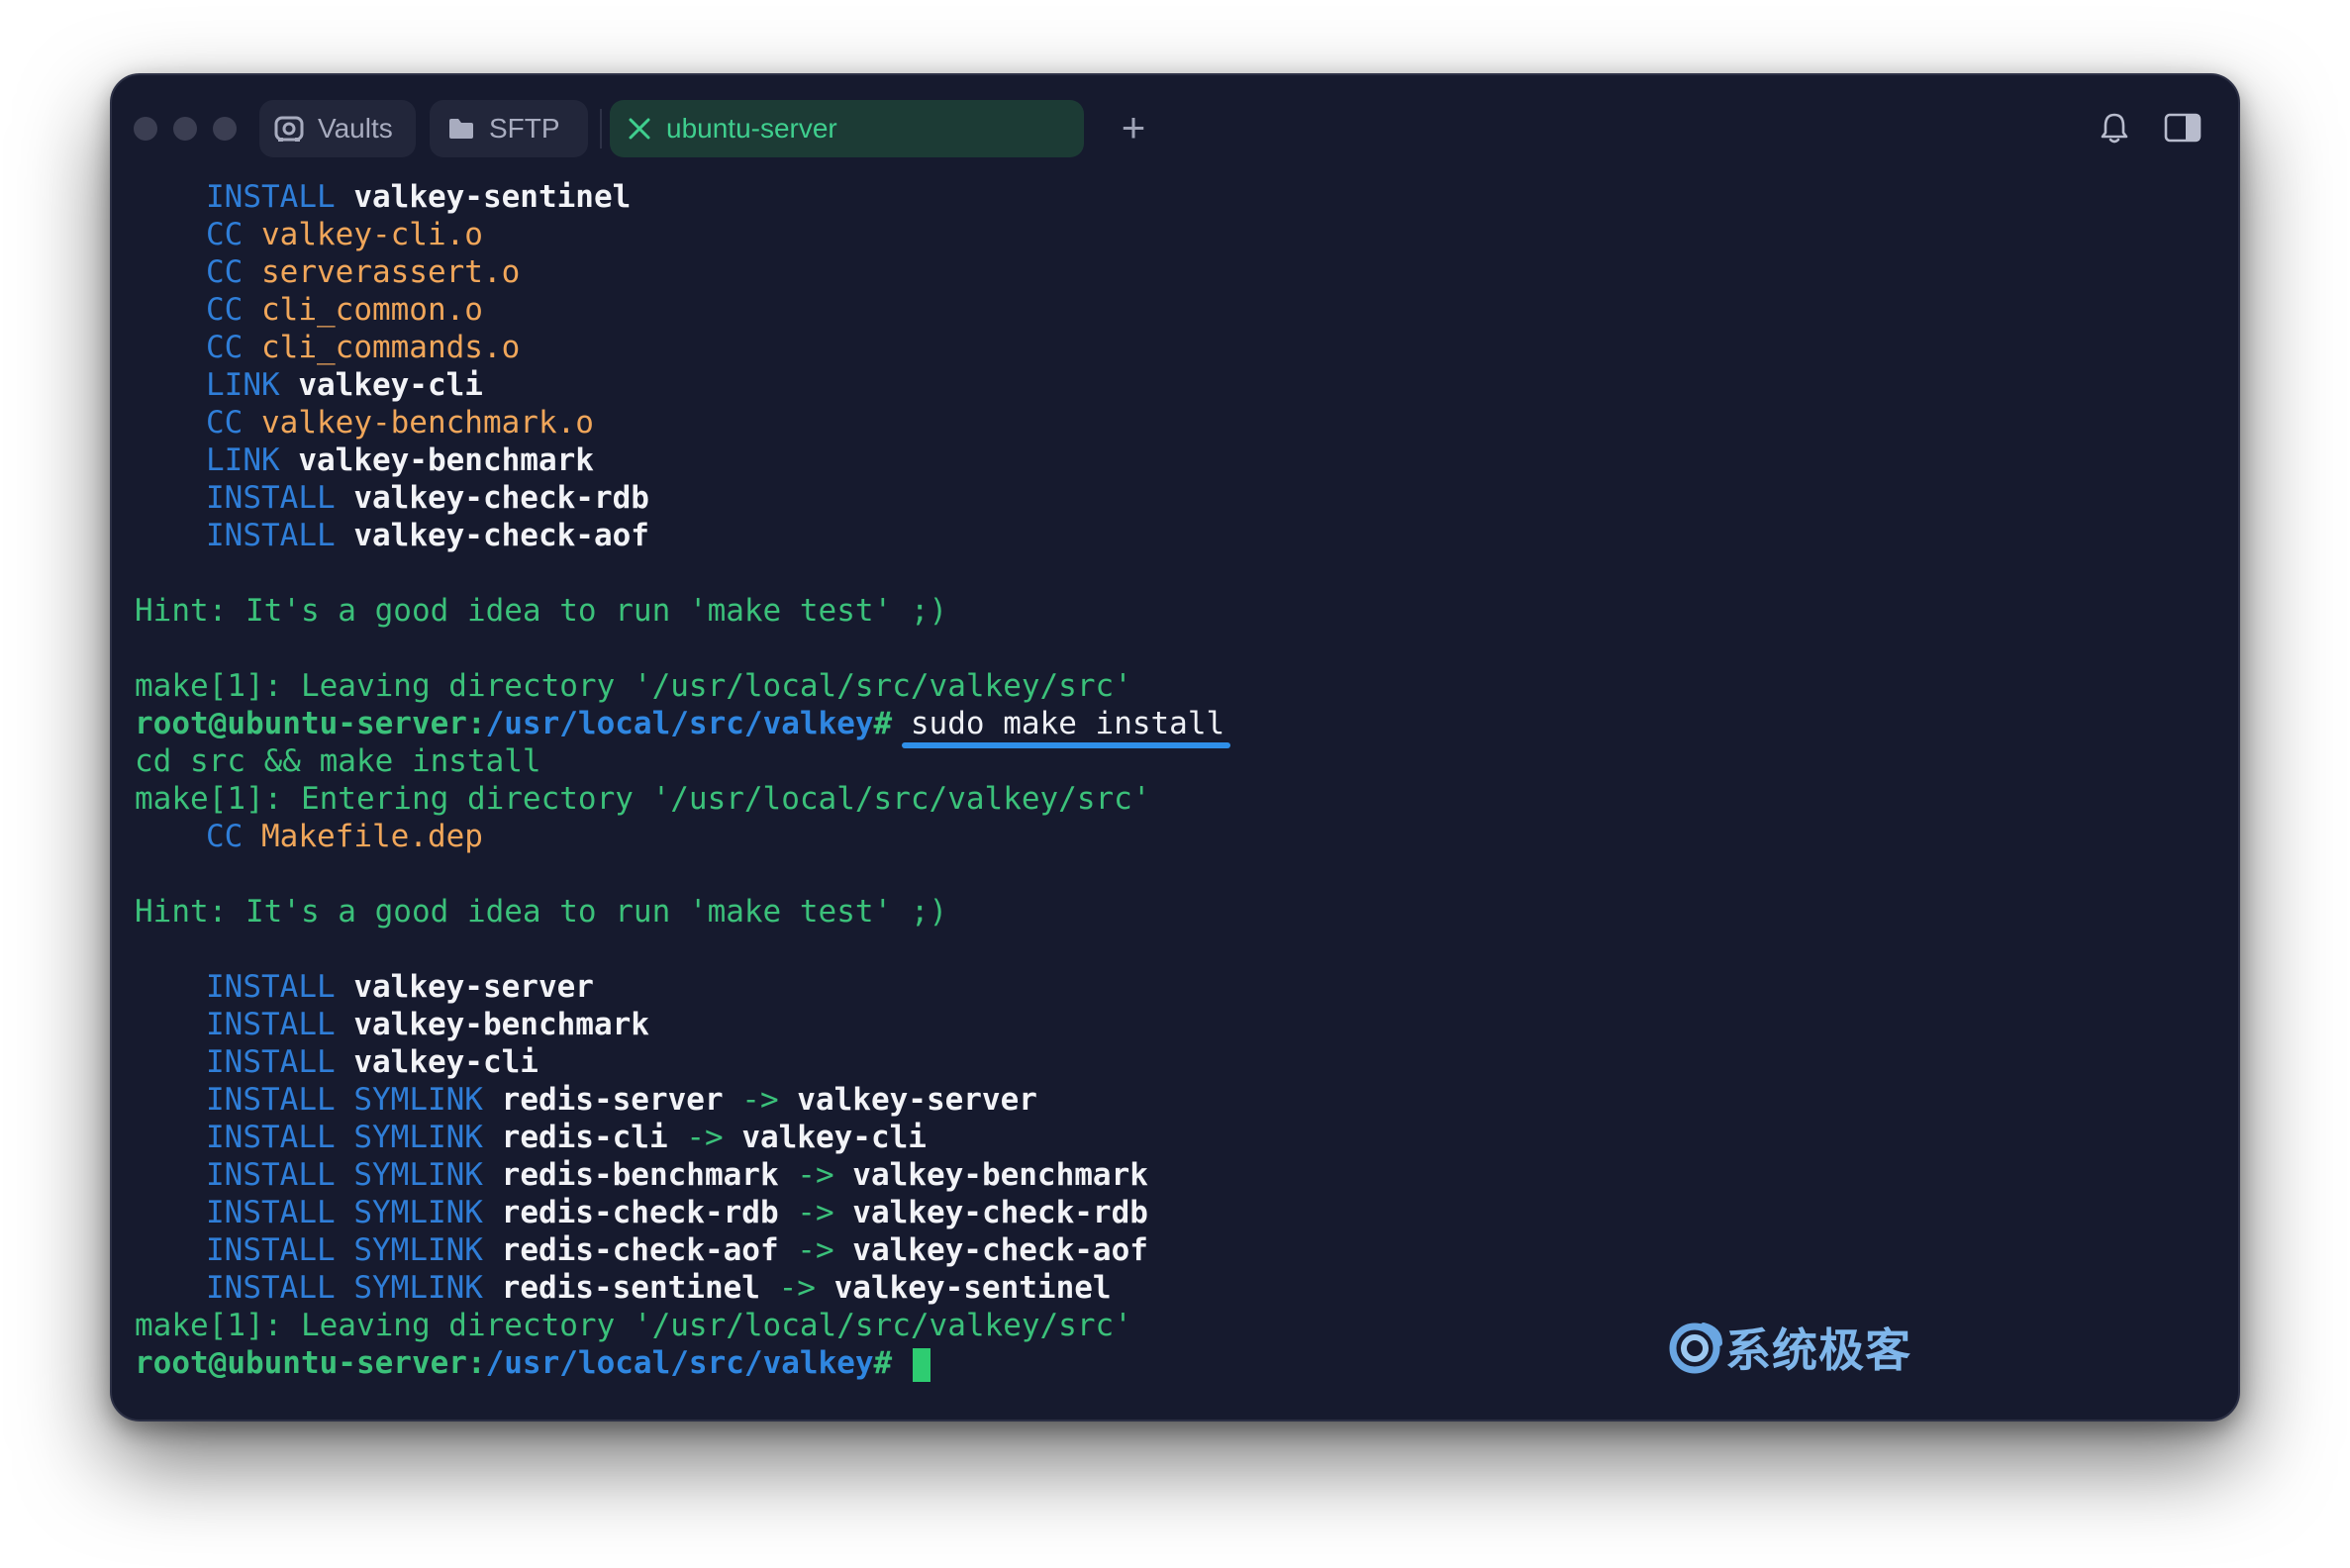 Image resolution: width=2350 pixels, height=1568 pixels. What do you see at coordinates (1174, 498) in the screenshot?
I see `build-line: INSTALL valkey-check-rdb` at bounding box center [1174, 498].